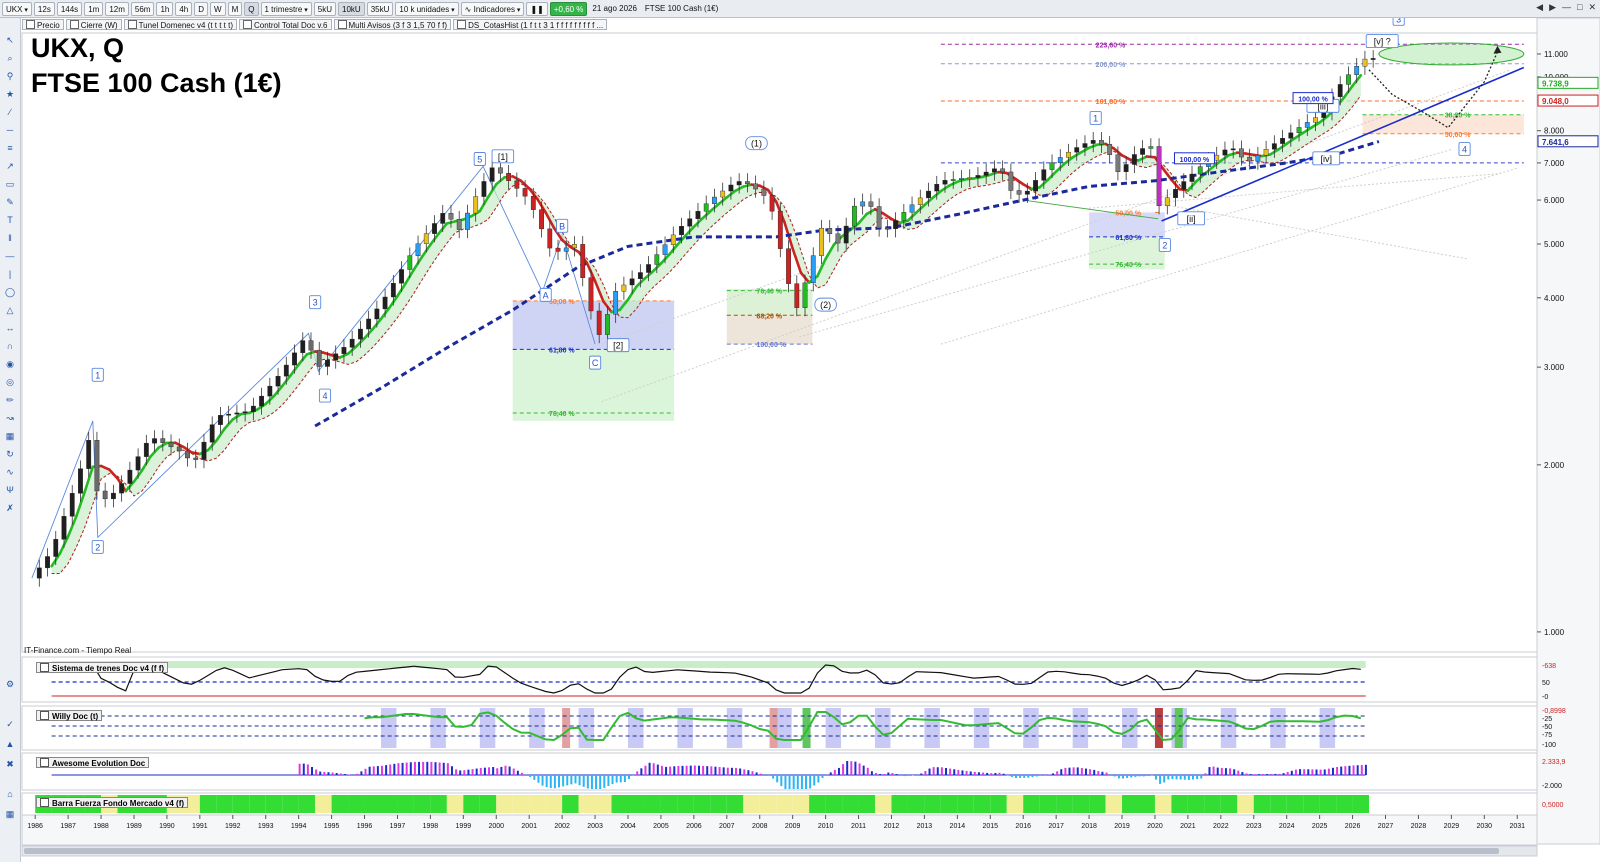  Describe the element at coordinates (93, 24) in the screenshot. I see `legend-close: Cierre (W)` at that location.